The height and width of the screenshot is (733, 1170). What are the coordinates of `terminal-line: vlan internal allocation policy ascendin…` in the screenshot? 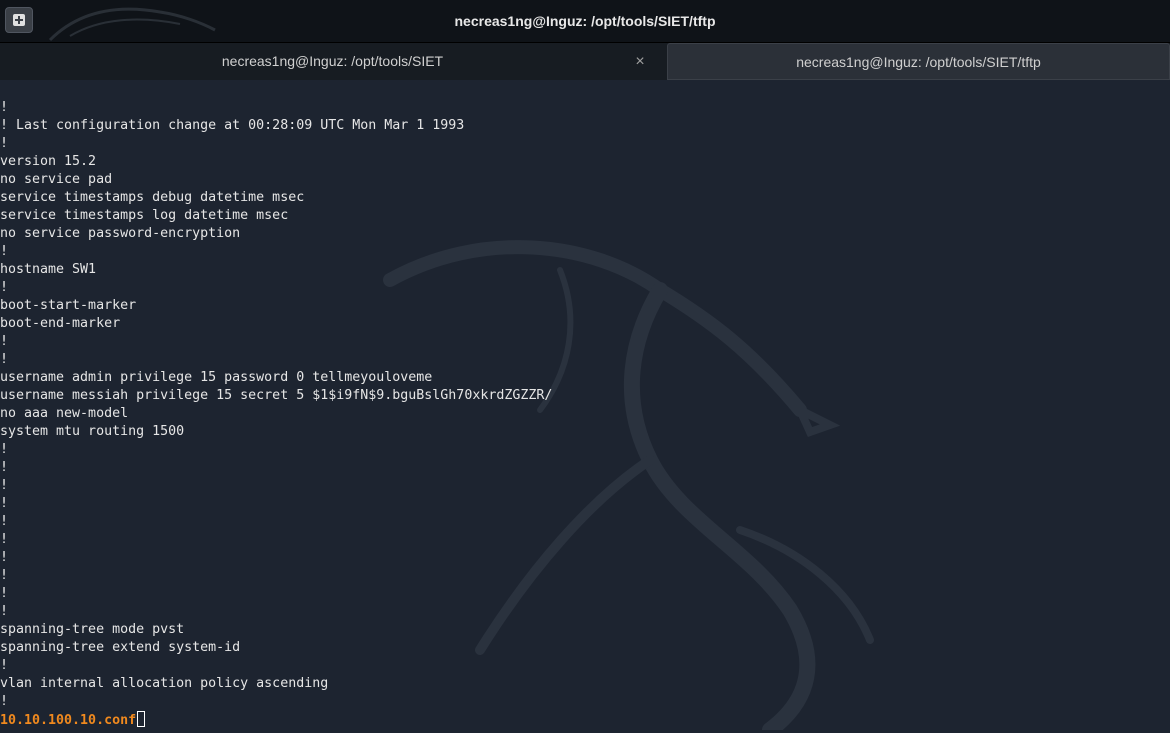 It's located at (164, 683).